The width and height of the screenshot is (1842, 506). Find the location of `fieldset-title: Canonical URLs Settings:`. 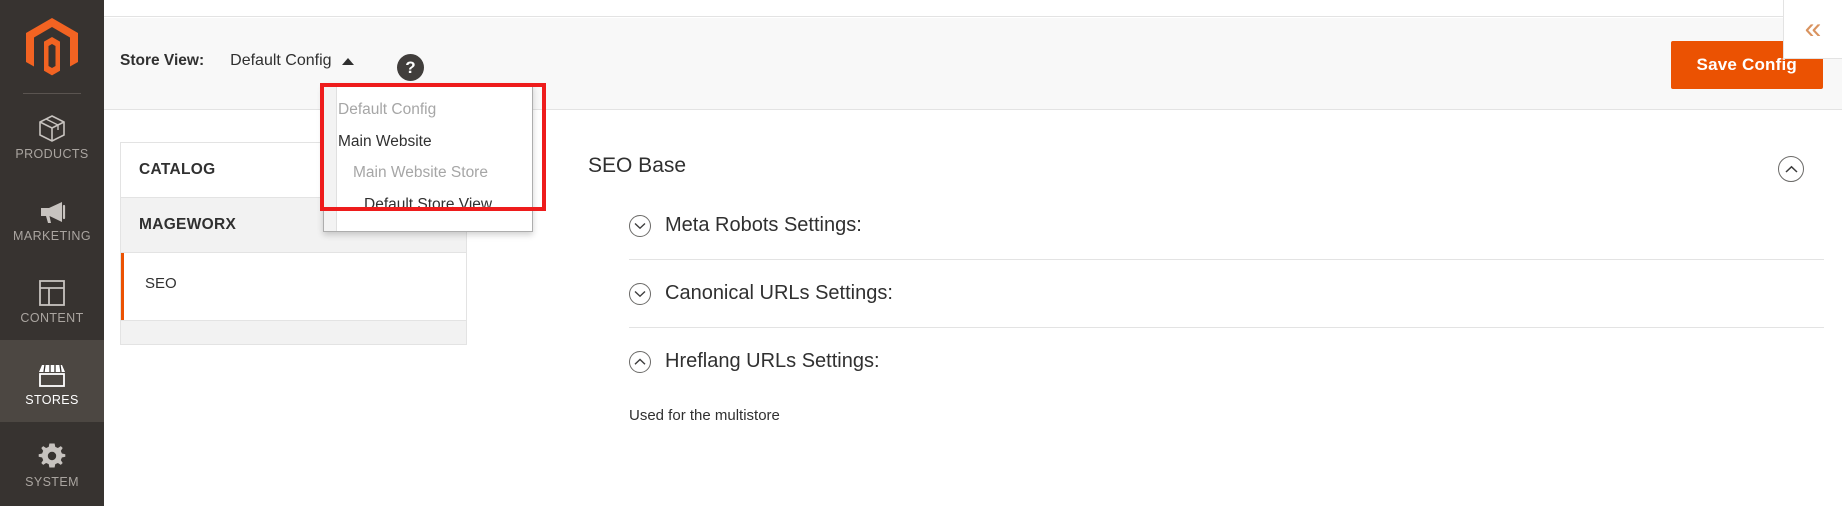

fieldset-title: Canonical URLs Settings: is located at coordinates (779, 293).